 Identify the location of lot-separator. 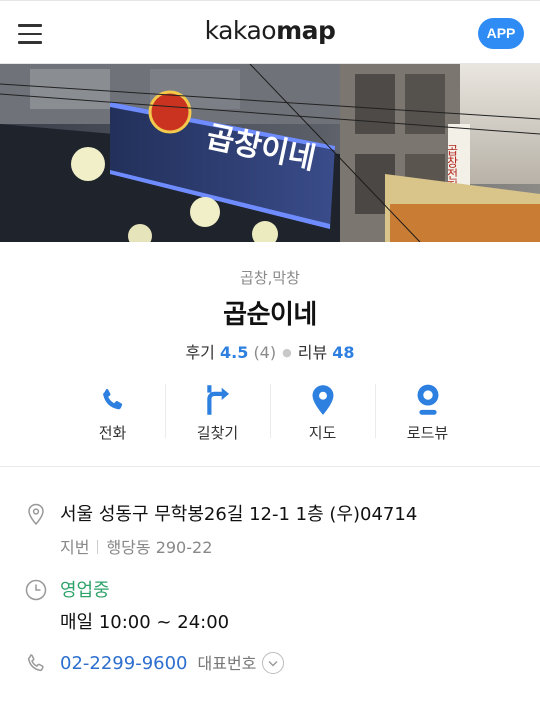
(98, 547).